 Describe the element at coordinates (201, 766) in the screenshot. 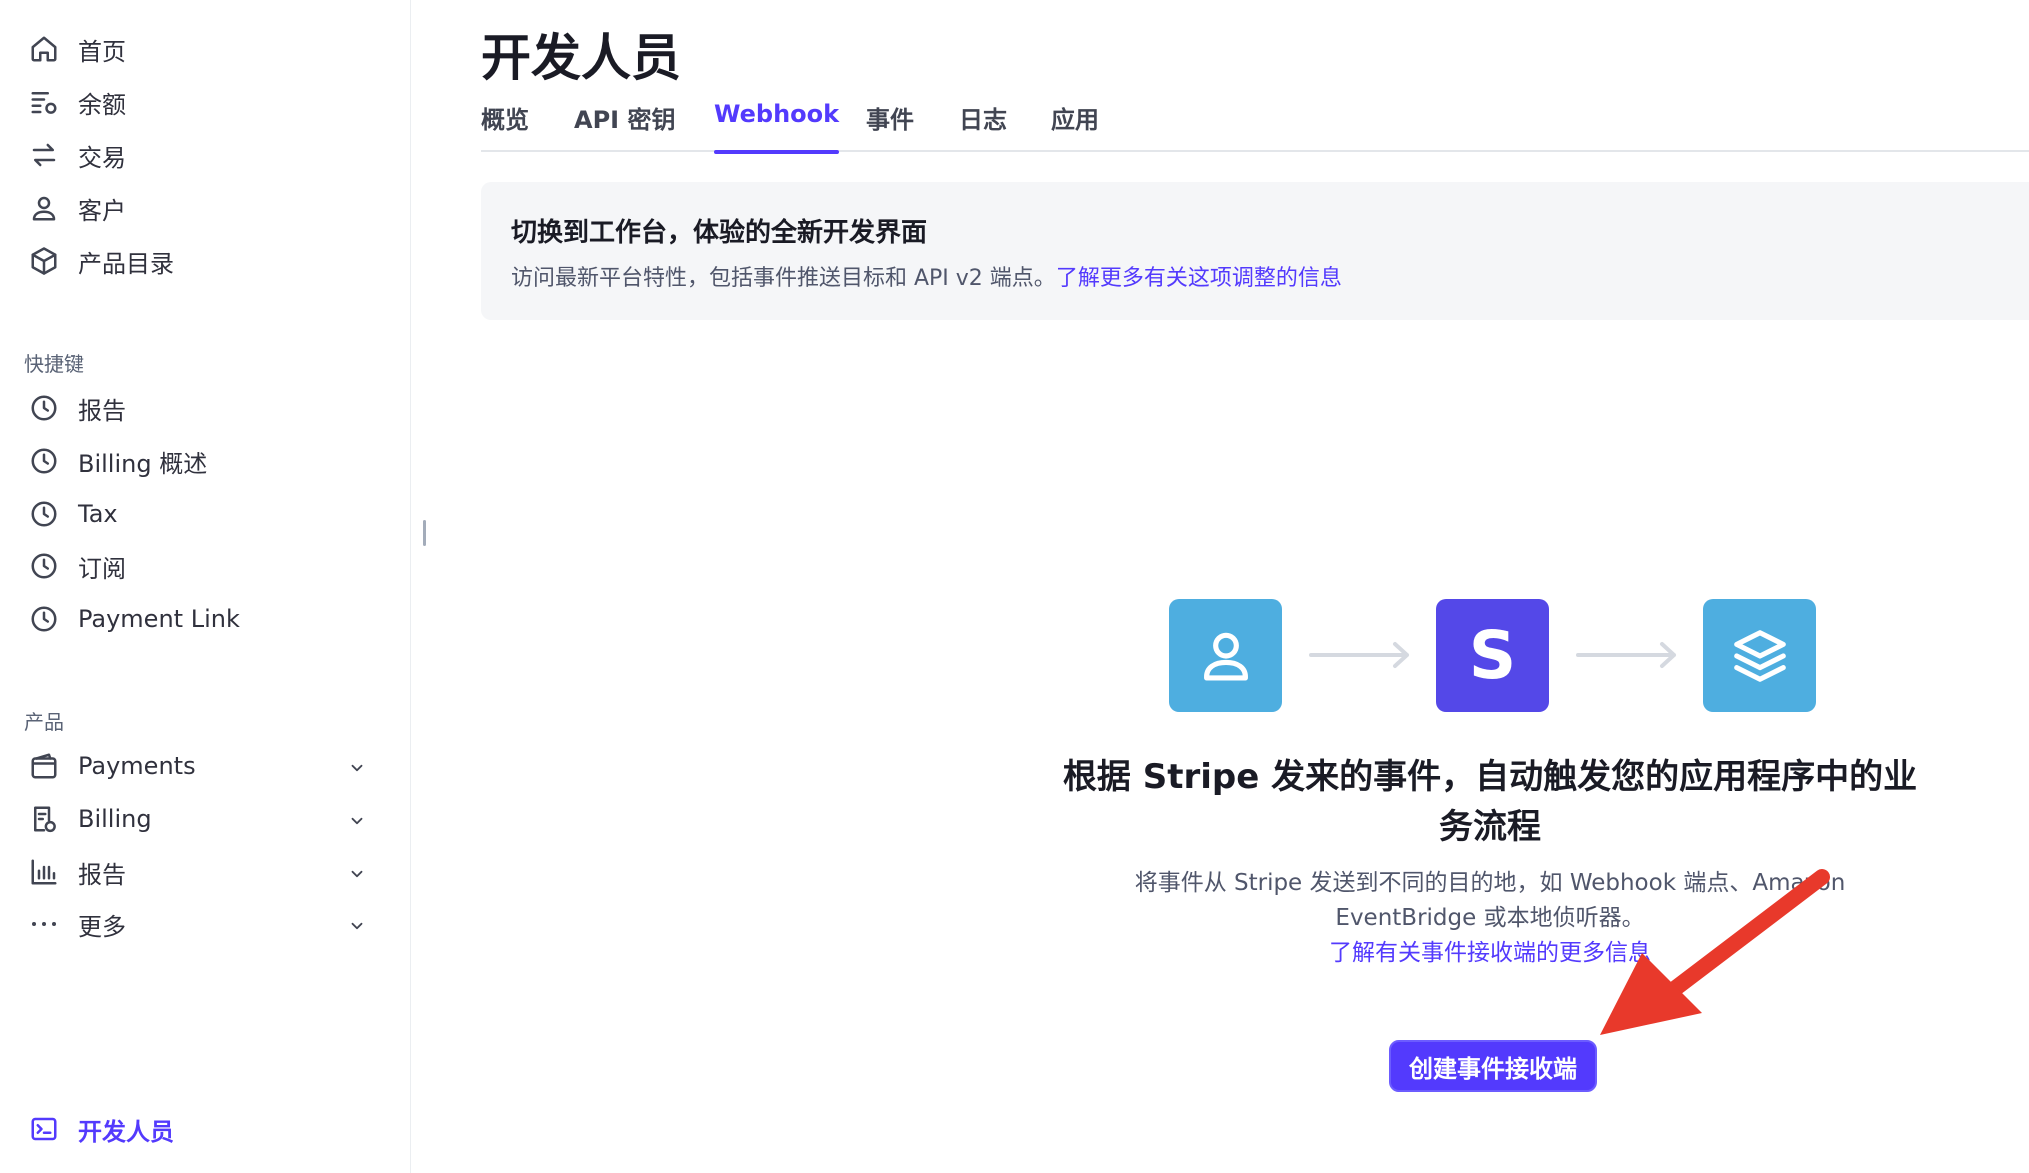

I see `sidebar-item-payments: Payments` at that location.